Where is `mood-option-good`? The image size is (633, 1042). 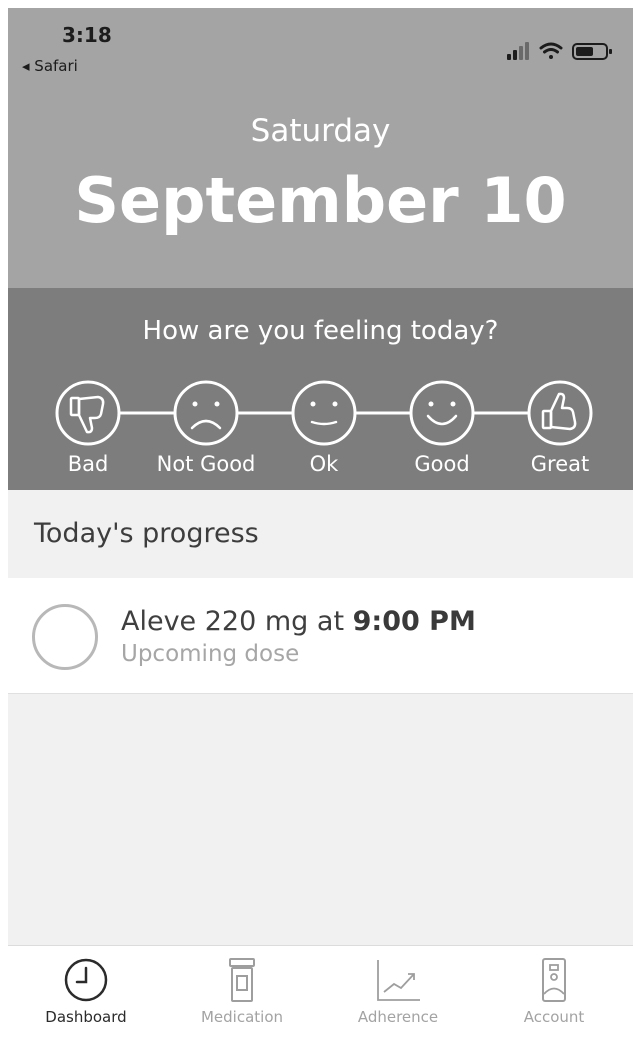
mood-option-good is located at coordinates (442, 413).